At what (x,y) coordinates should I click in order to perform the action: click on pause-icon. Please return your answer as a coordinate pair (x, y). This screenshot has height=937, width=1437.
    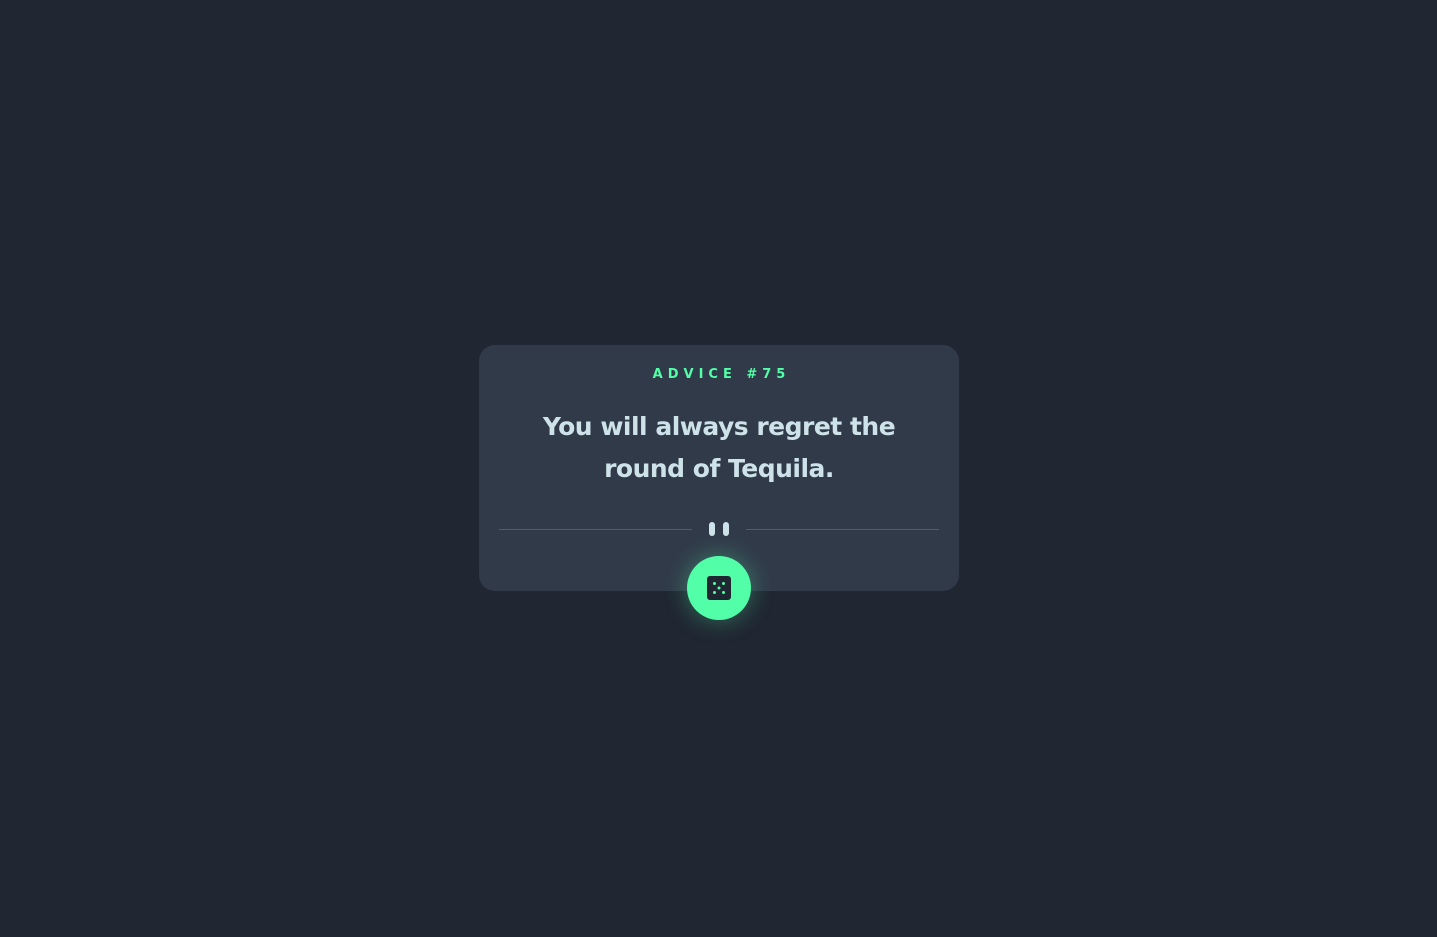
    Looking at the image, I should click on (719, 529).